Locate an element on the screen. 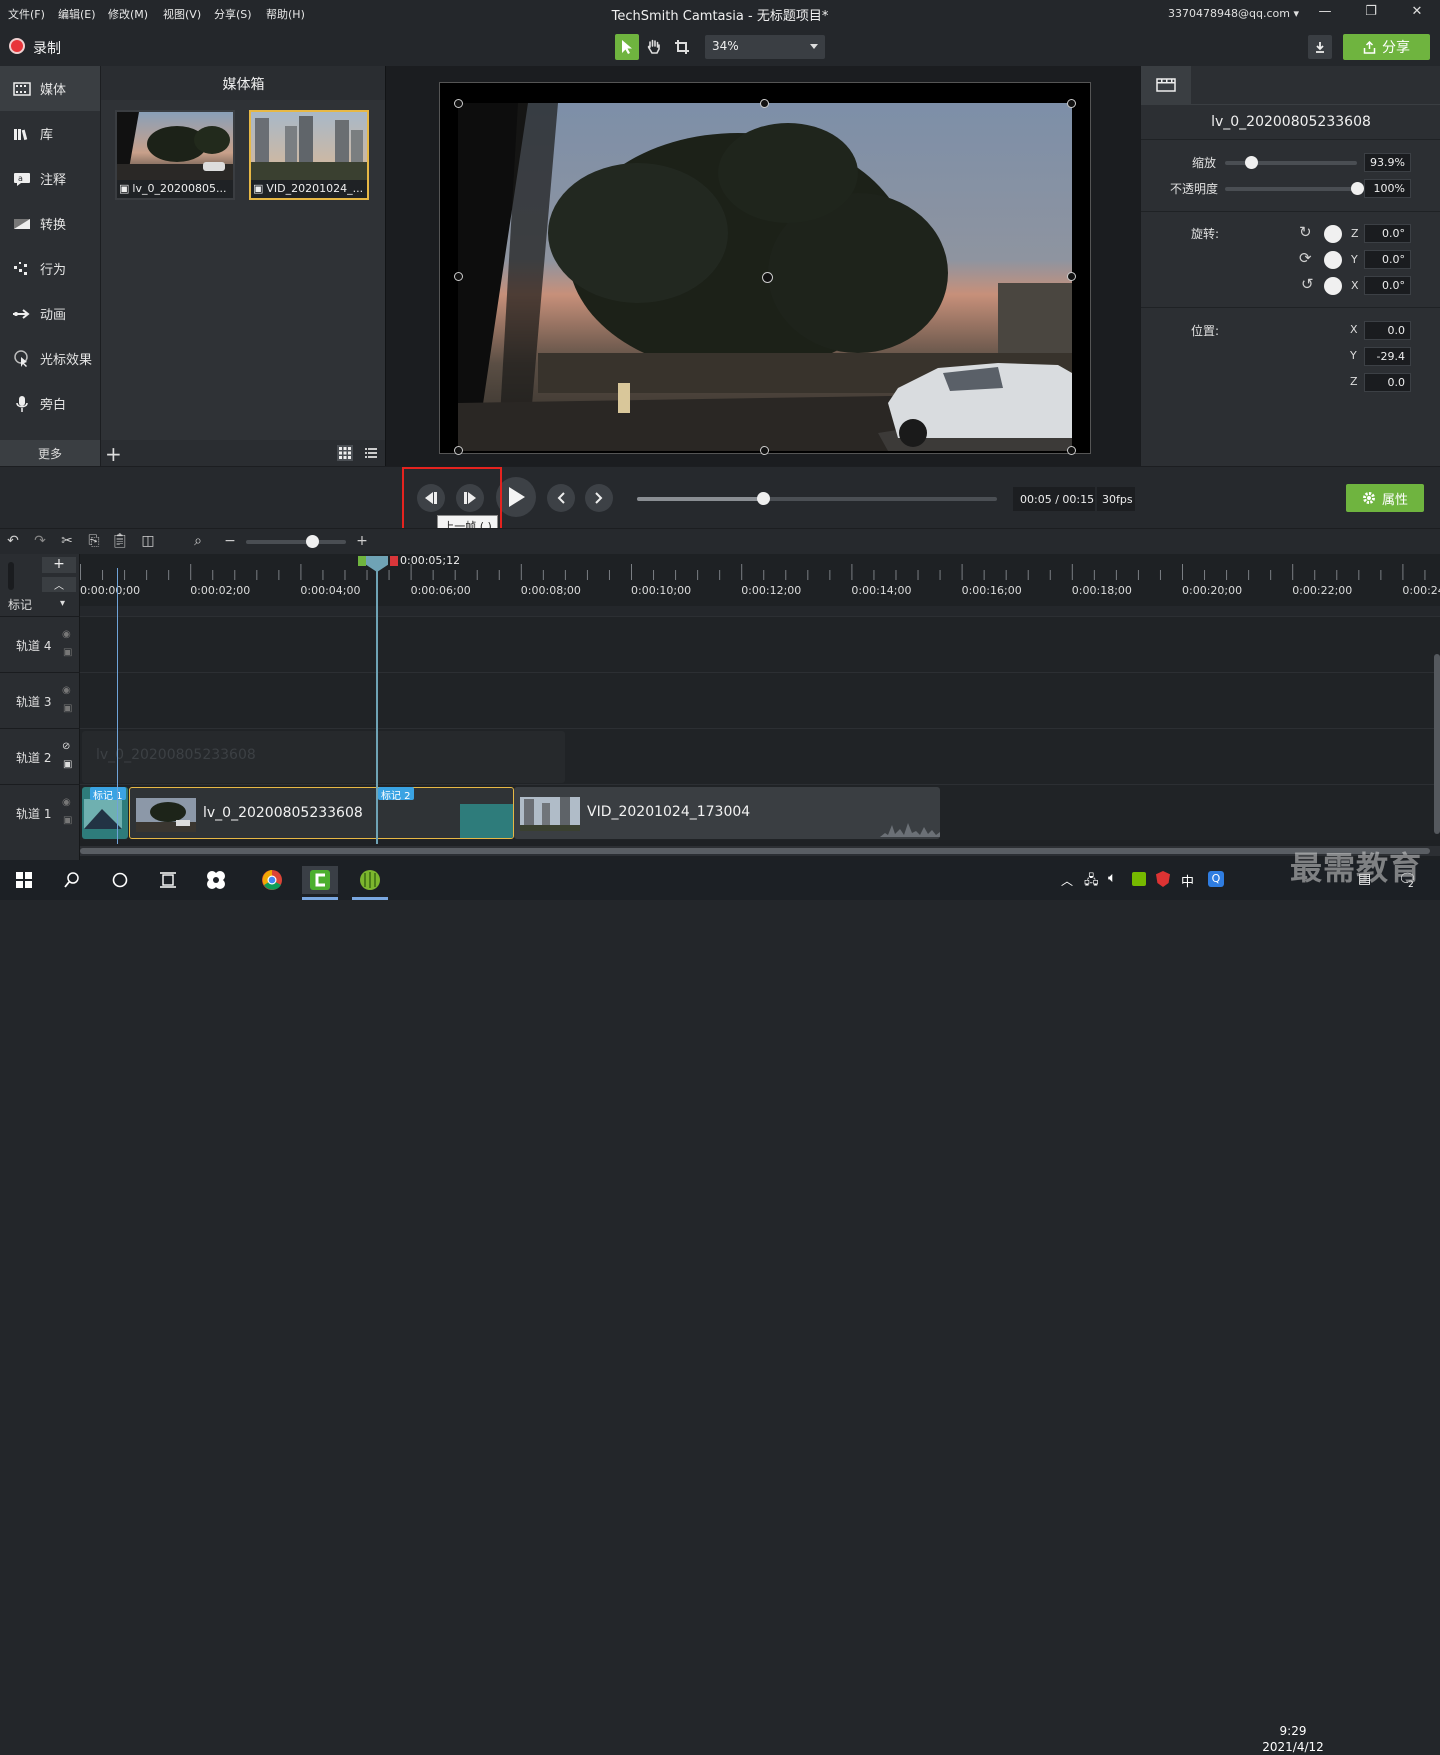 Image resolution: width=1440 pixels, height=1755 pixels. playhead-line is located at coordinates (377, 704).